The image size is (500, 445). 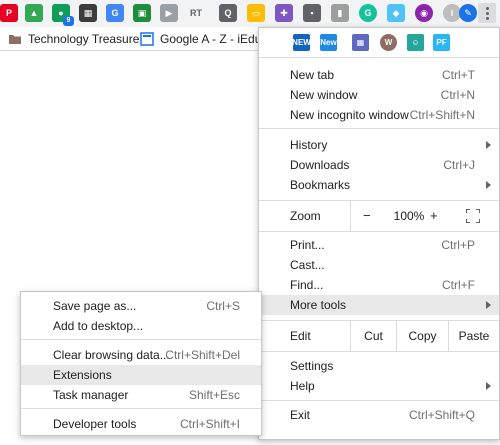 I want to click on bookmark-google-a-z: Google A - Z - iEduc, so click(x=203, y=39).